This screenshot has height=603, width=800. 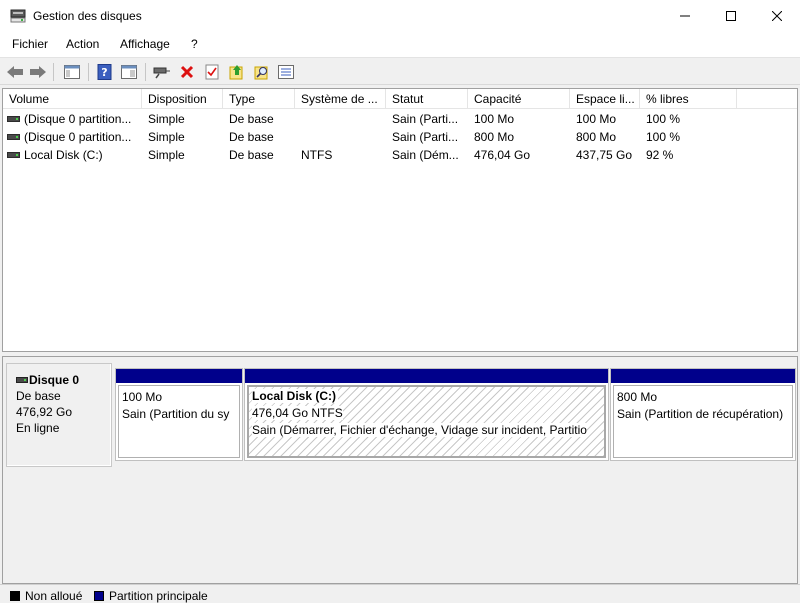 I want to click on partition-name: Local Disk (C:), so click(x=295, y=396).